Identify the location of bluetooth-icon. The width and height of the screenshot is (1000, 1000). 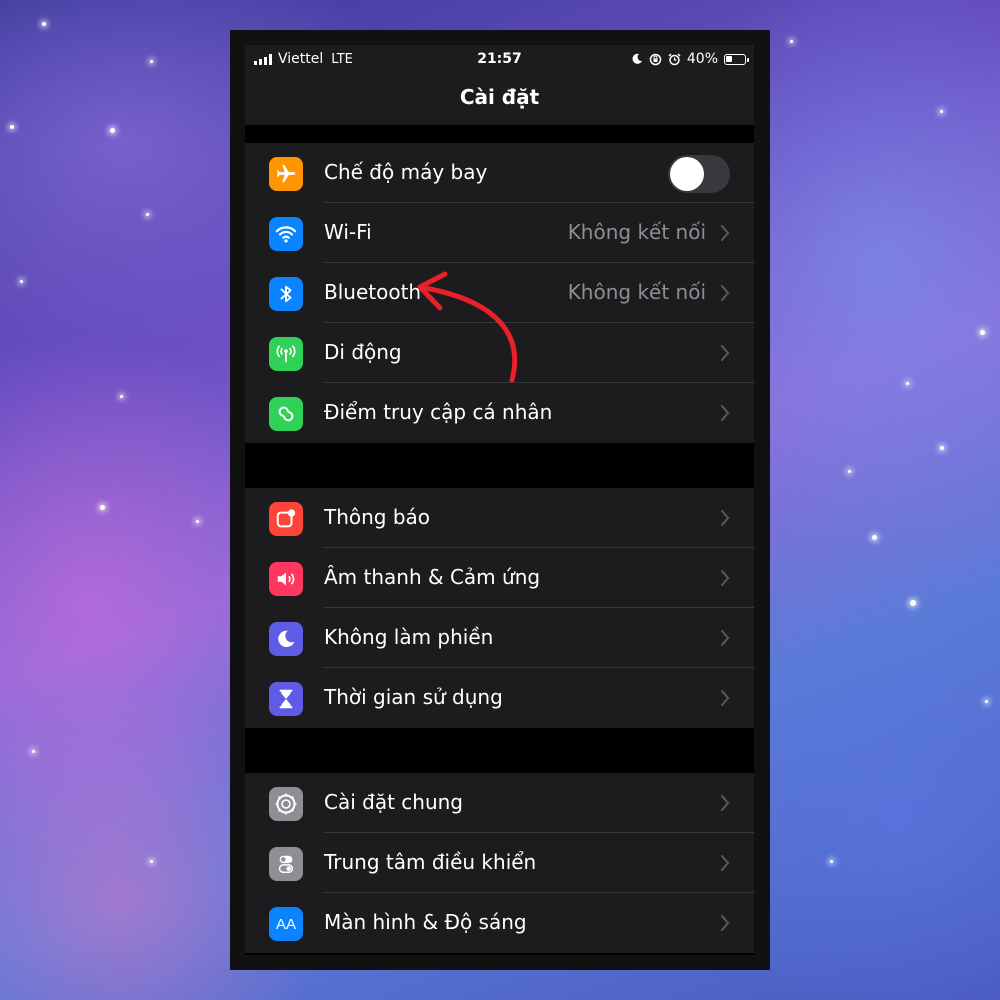
(286, 294).